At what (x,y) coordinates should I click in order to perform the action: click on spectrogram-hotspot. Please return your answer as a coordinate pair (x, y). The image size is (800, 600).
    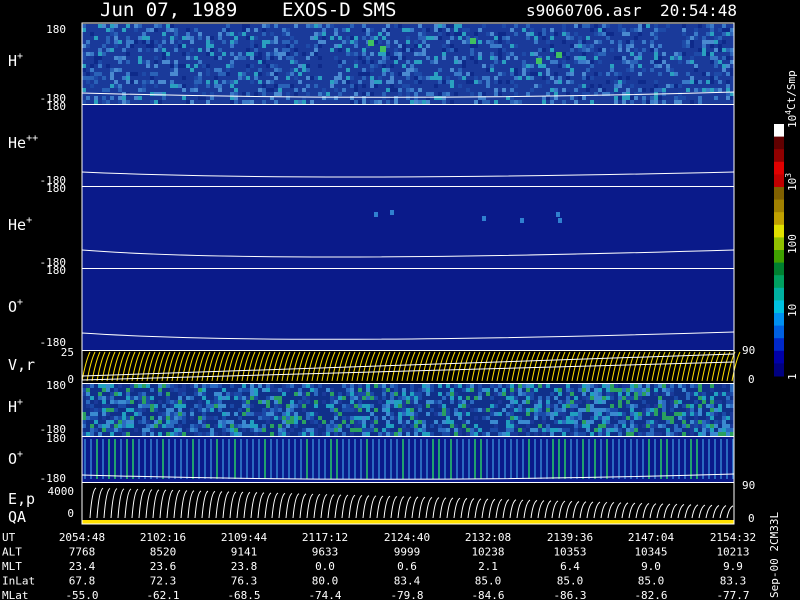
    Looking at the image, I should click on (539, 61).